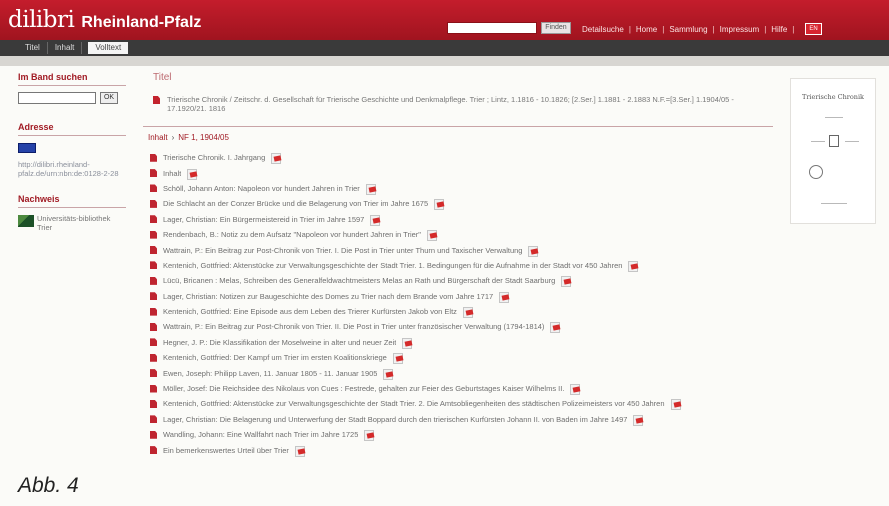 The image size is (889, 506). What do you see at coordinates (172, 173) in the screenshot?
I see `entry-title: Inhalt` at bounding box center [172, 173].